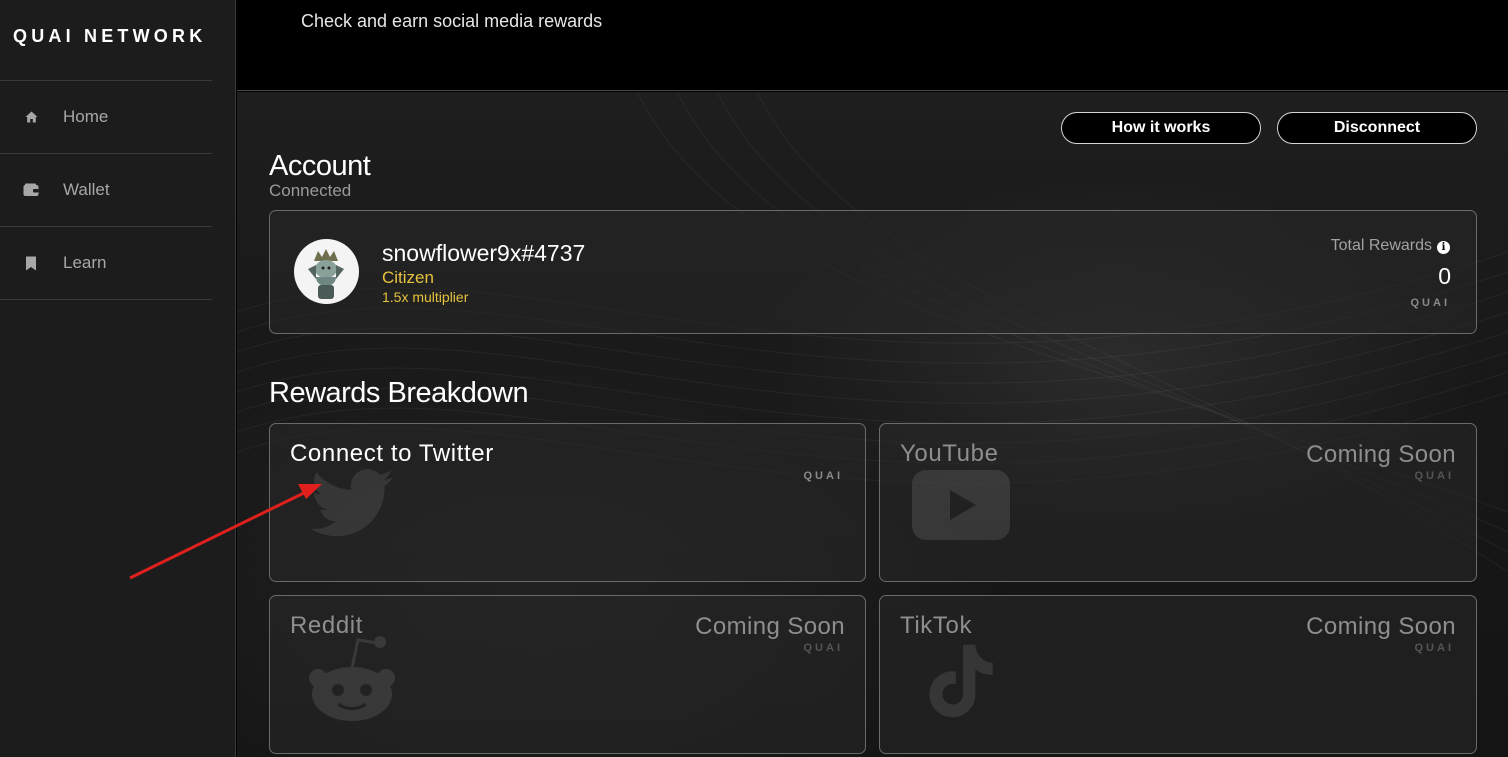 This screenshot has width=1508, height=757. What do you see at coordinates (310, 190) in the screenshot?
I see `account-status: Connected` at bounding box center [310, 190].